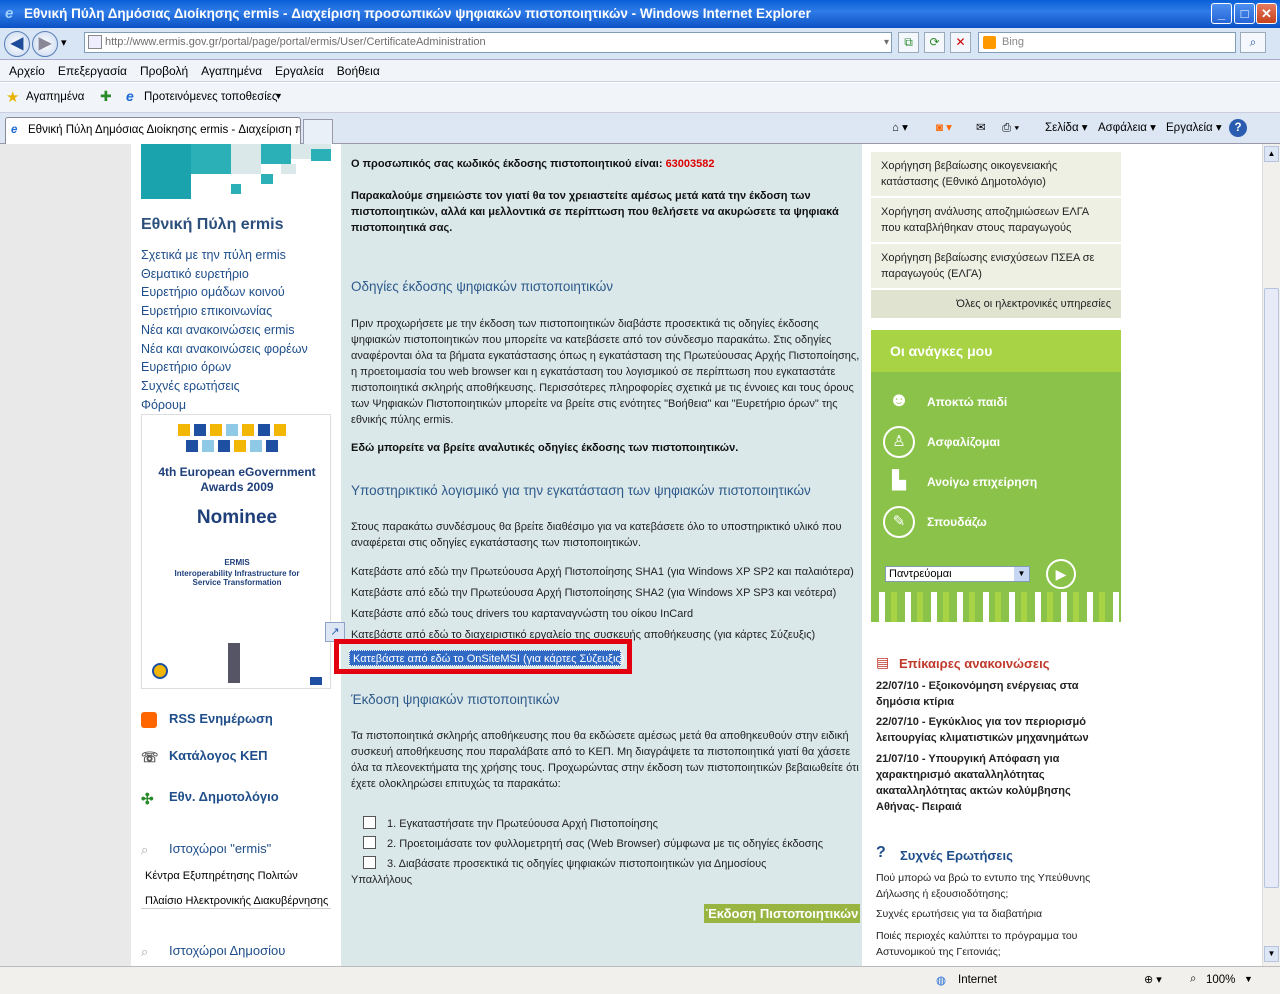  I want to click on link-thematic-index: Θεματικό ευρετήριο, so click(224, 274).